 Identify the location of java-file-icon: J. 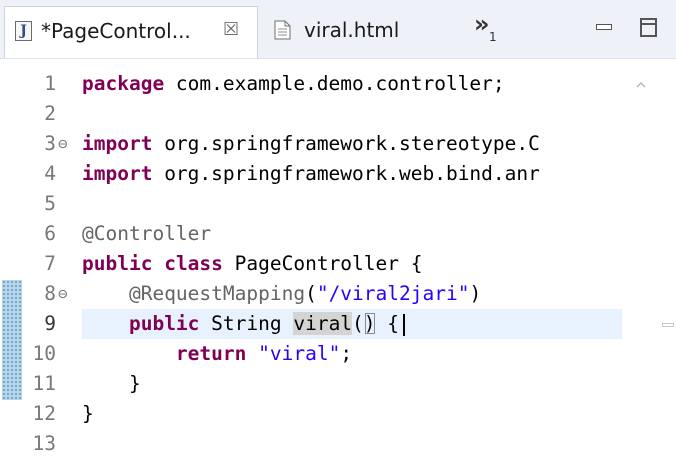
(23, 31).